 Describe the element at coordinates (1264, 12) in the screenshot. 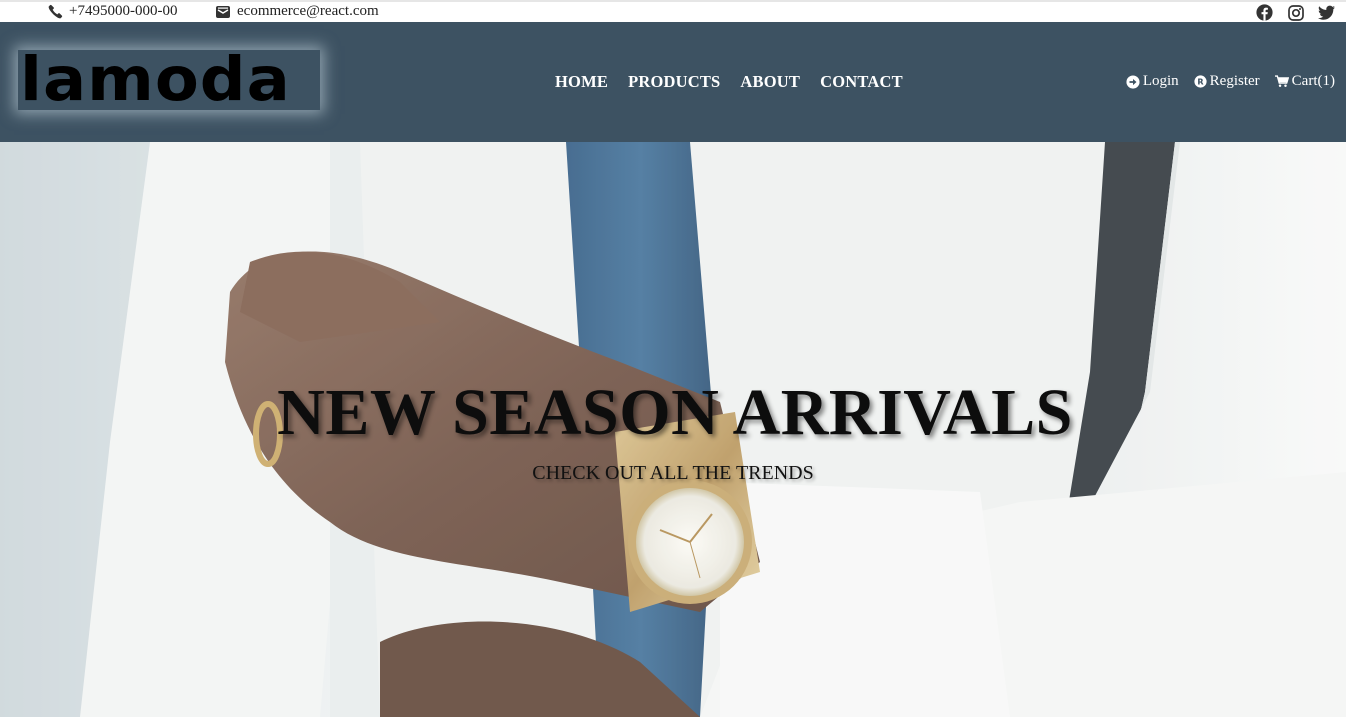

I see `facebook-icon` at that location.